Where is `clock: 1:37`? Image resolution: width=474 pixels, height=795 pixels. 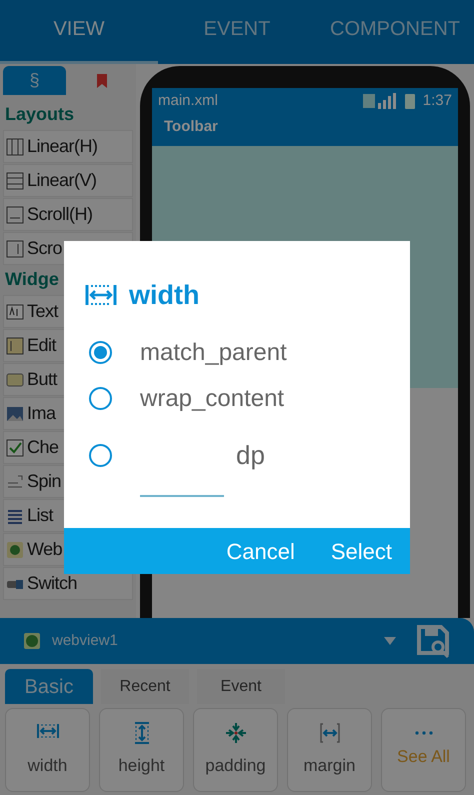 clock: 1:37 is located at coordinates (437, 100).